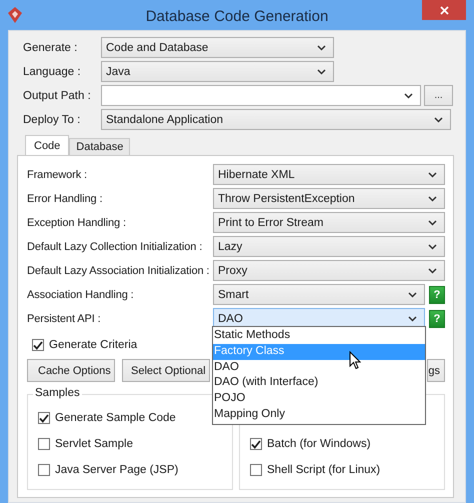 The width and height of the screenshot is (474, 503). Describe the element at coordinates (276, 119) in the screenshot. I see `combo-box: Standalone Application` at that location.